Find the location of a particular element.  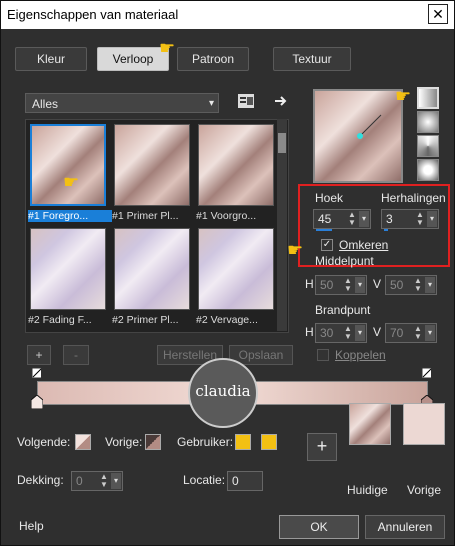

rectangular-style-button is located at coordinates (428, 122).